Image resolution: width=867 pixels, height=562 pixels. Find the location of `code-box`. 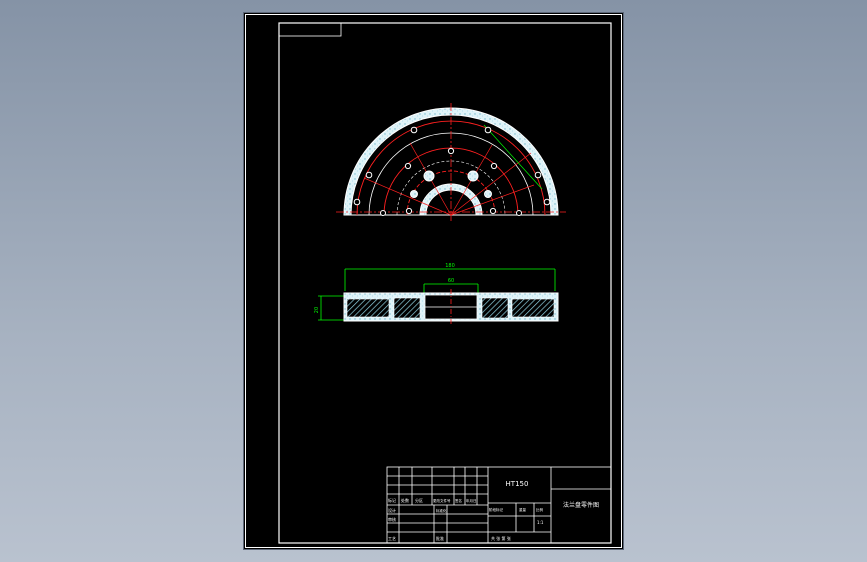

code-box is located at coordinates (310, 29).